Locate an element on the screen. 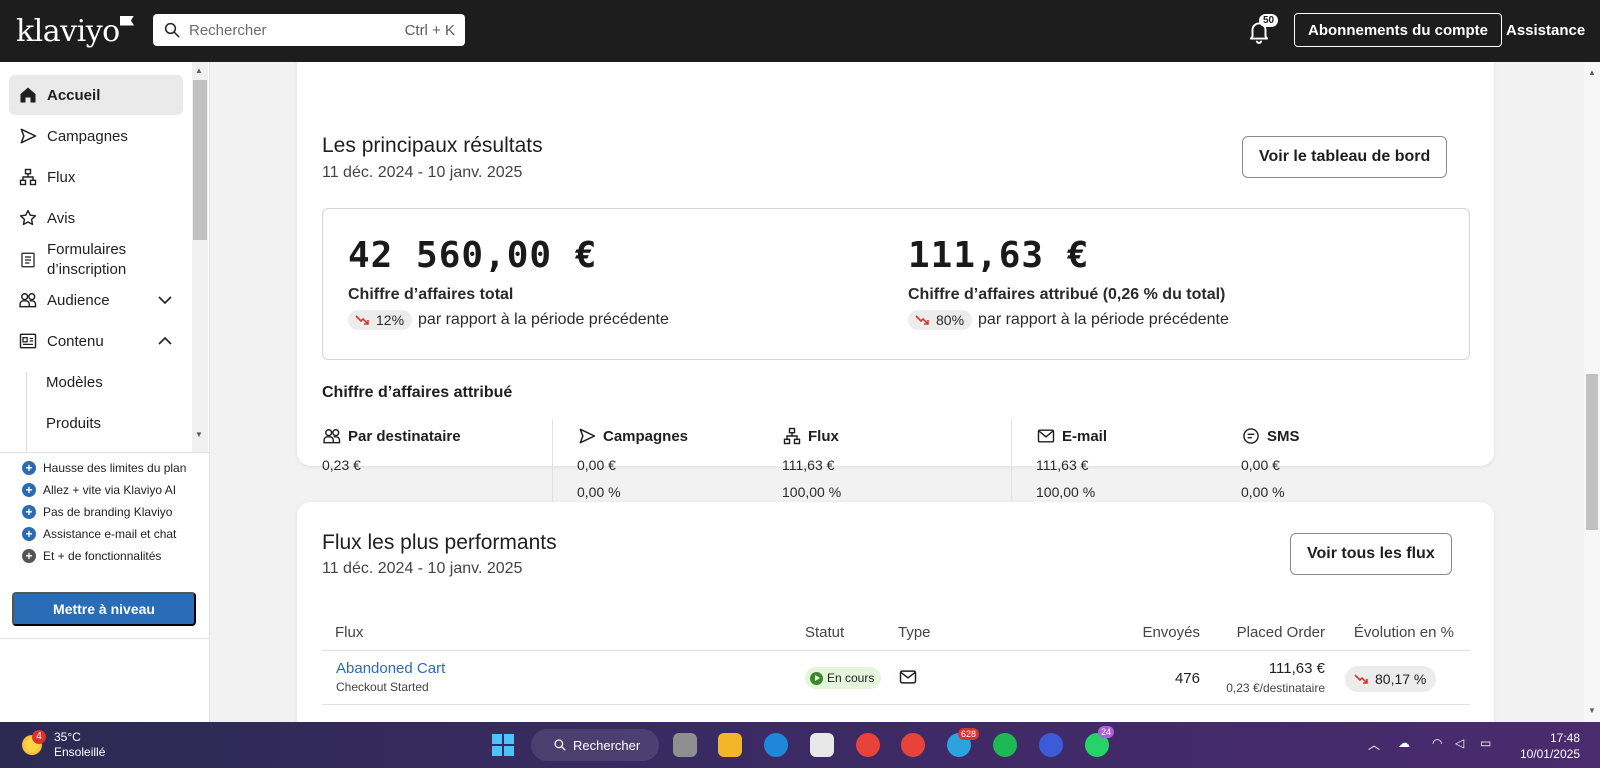 This screenshot has height=768, width=1600. sidebar-item-contenu: Contenu is located at coordinates (96, 341).